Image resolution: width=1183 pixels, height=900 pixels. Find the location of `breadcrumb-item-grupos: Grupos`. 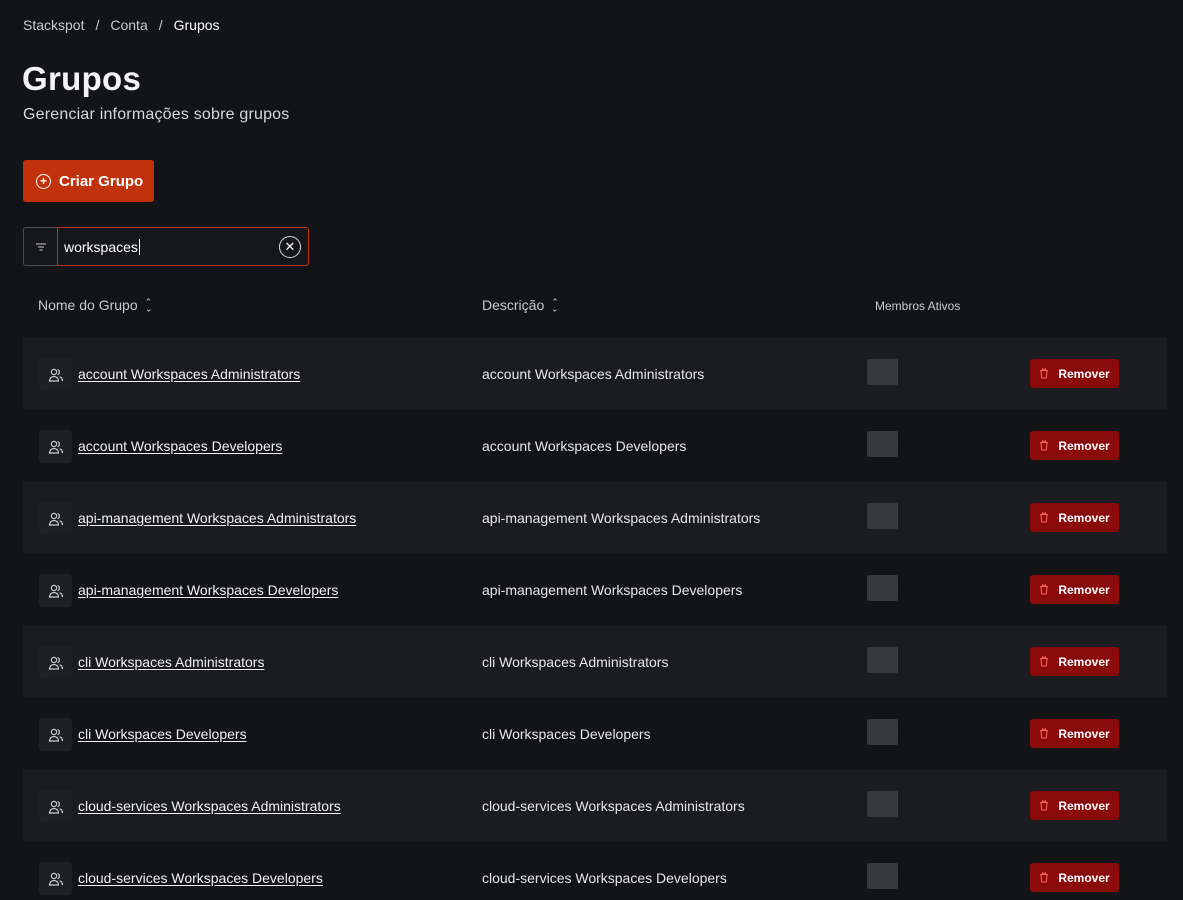

breadcrumb-item-grupos: Grupos is located at coordinates (196, 25).